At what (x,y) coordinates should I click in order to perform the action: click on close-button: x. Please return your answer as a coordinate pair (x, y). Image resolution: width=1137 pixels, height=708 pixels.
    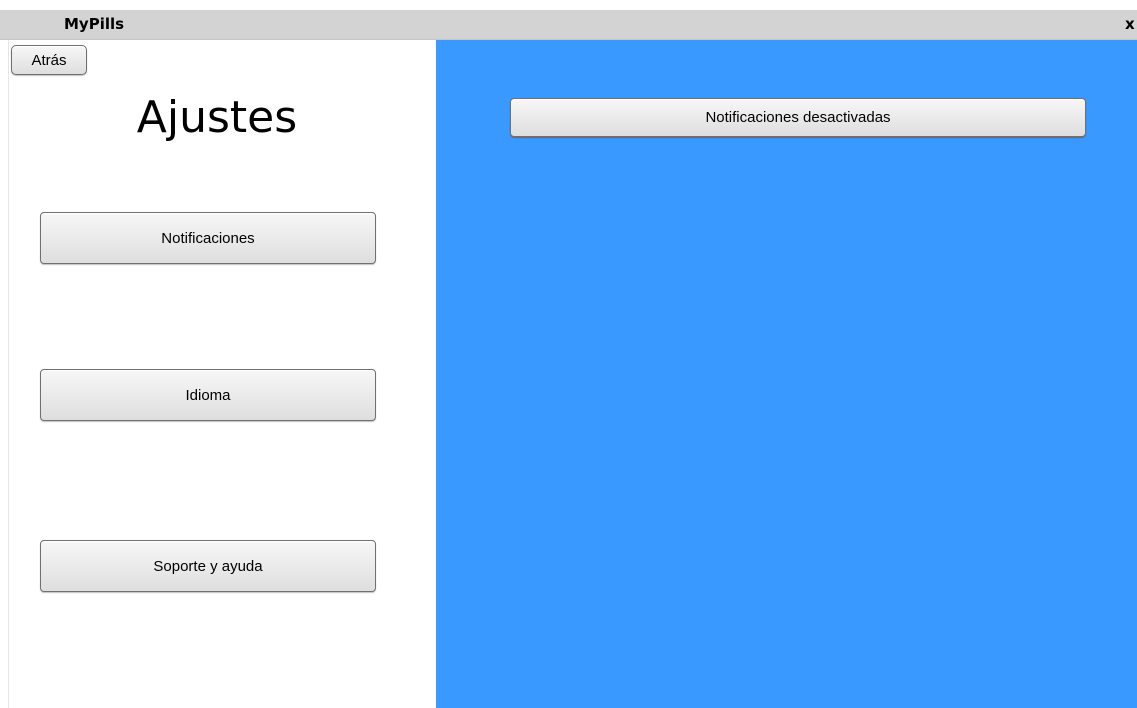
    Looking at the image, I should click on (1131, 25).